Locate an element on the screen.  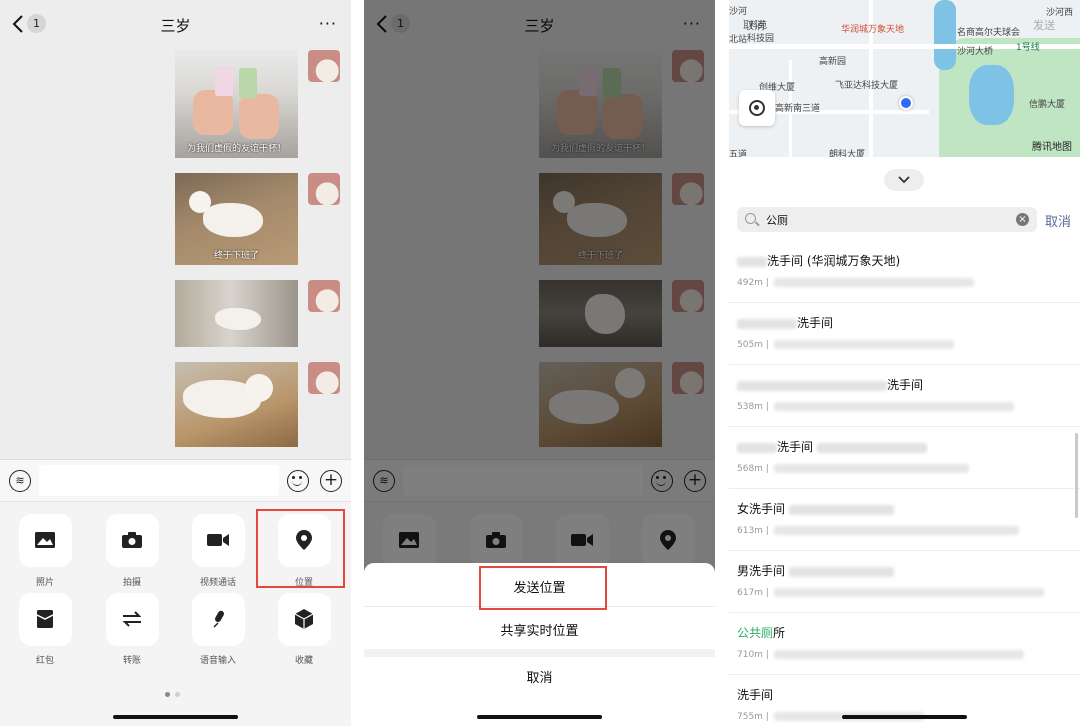
result-item: 洗手间 538m | is located at coordinates (904, 396).